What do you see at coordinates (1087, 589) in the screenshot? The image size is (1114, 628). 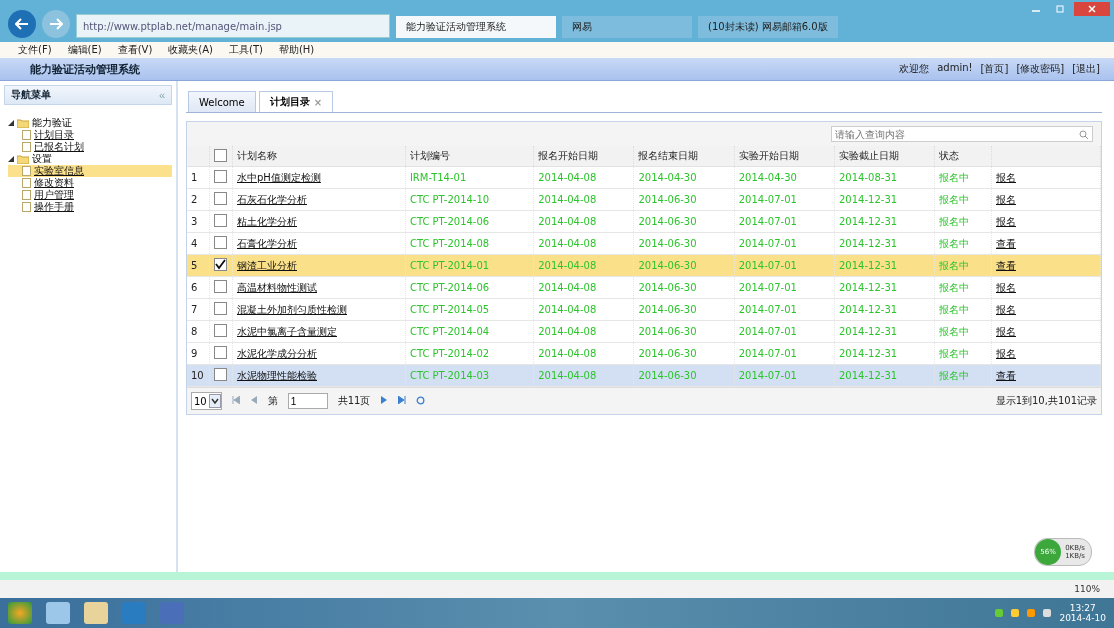 I see `zoom-level: 110%` at bounding box center [1087, 589].